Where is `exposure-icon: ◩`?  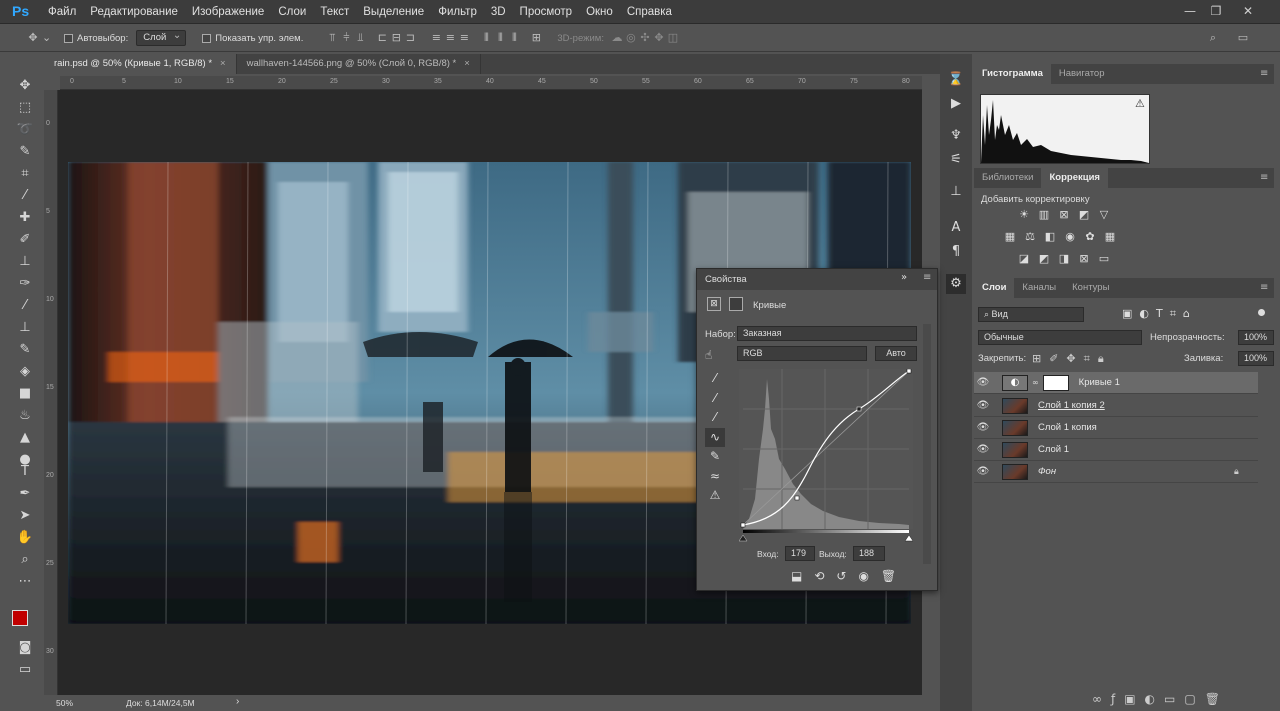 exposure-icon: ◩ is located at coordinates (1084, 215).